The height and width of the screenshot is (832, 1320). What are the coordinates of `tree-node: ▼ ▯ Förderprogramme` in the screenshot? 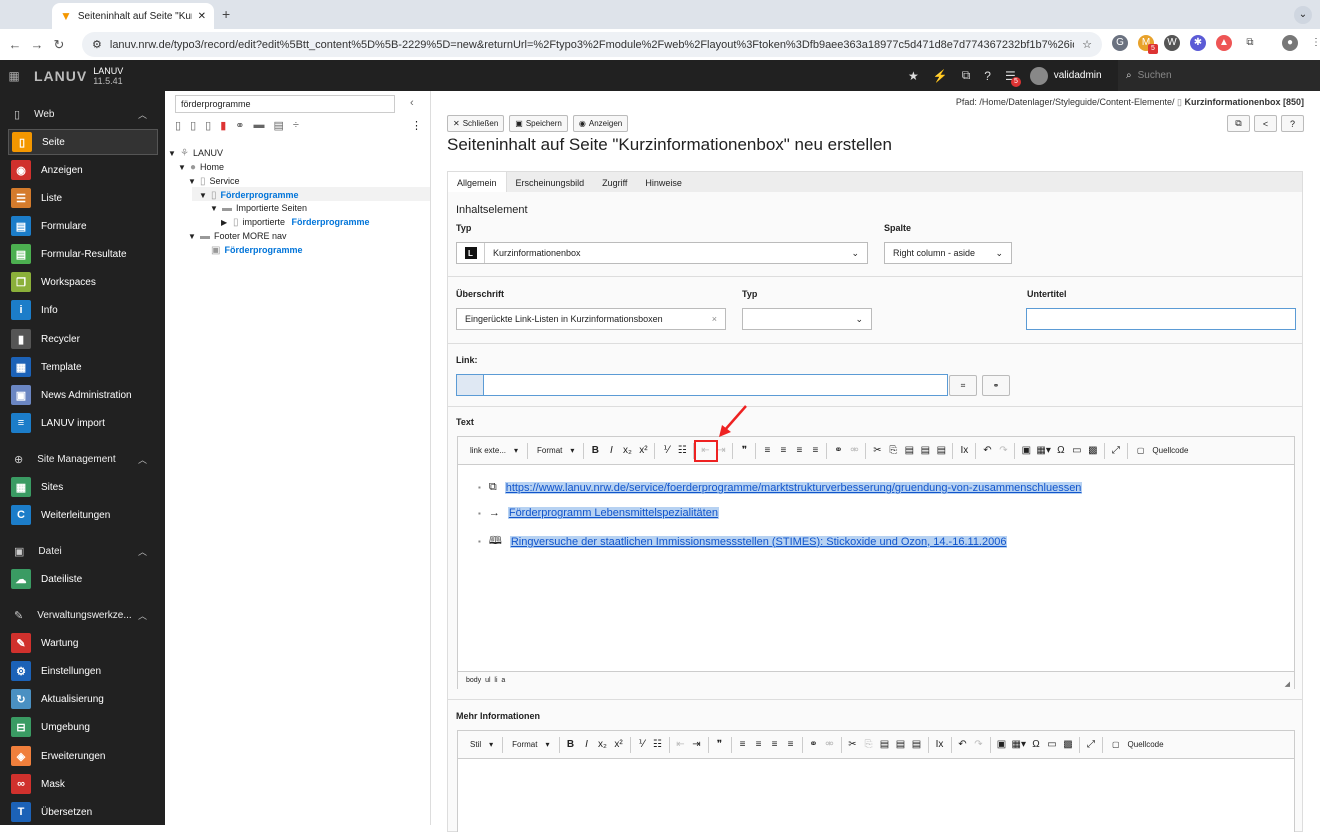 It's located at (249, 195).